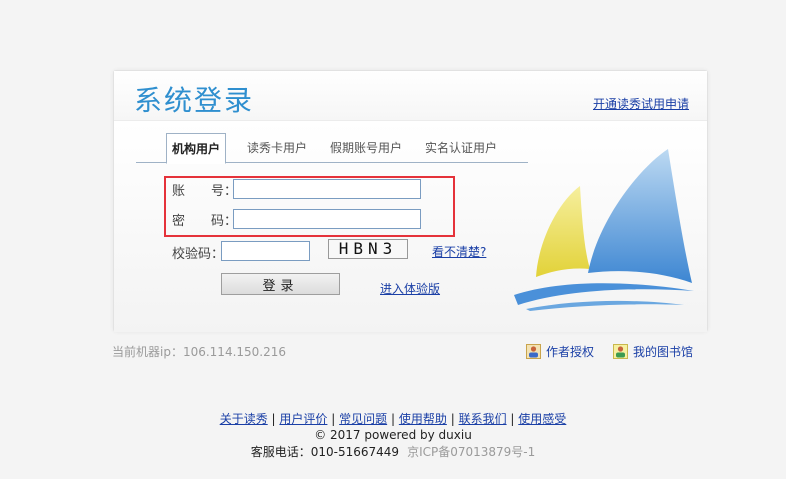 This screenshot has width=786, height=479. I want to click on author-authorization-link: 作者授权, so click(560, 351).